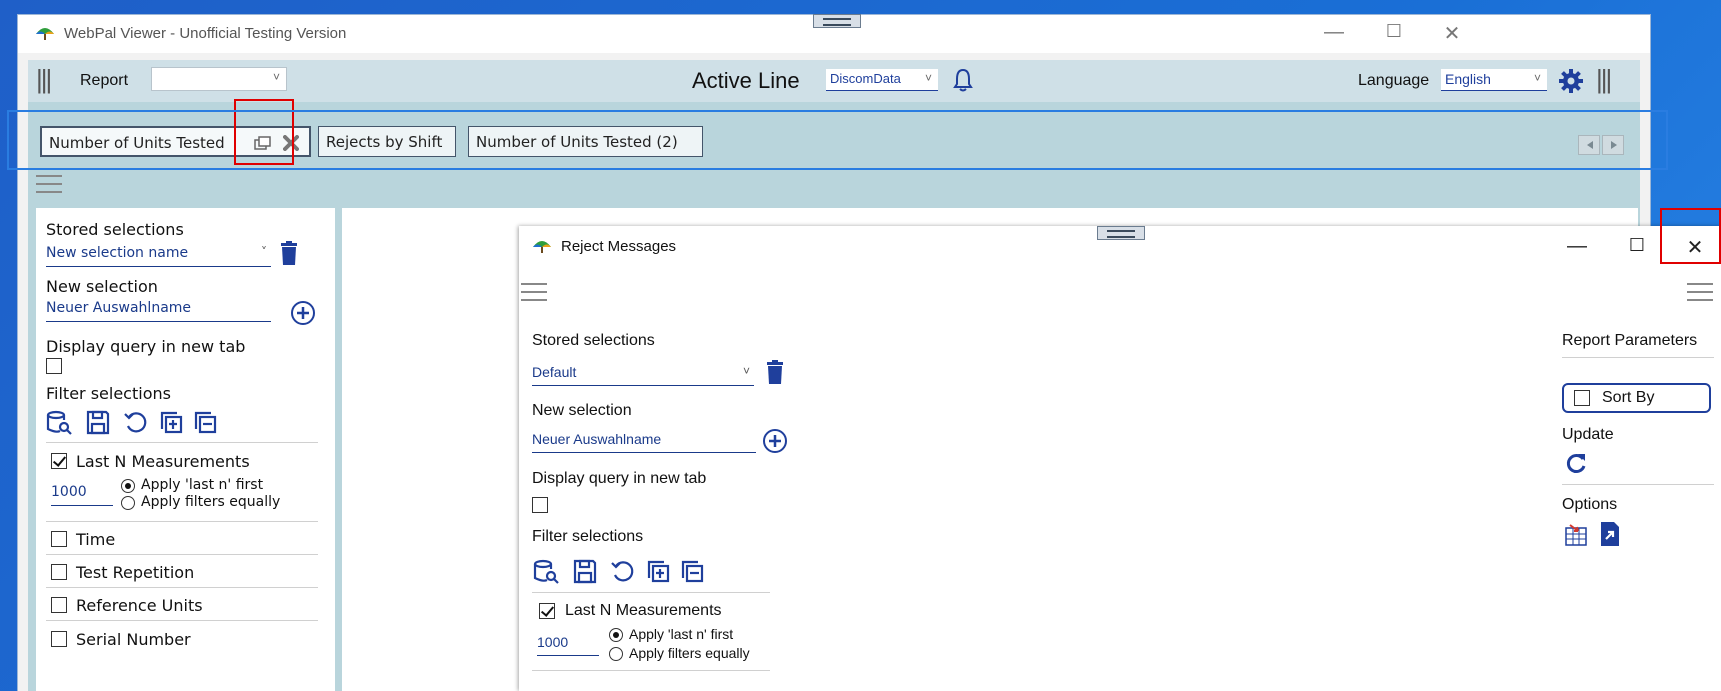 The image size is (1721, 691). I want to click on serial-number-checkbox, so click(59, 639).